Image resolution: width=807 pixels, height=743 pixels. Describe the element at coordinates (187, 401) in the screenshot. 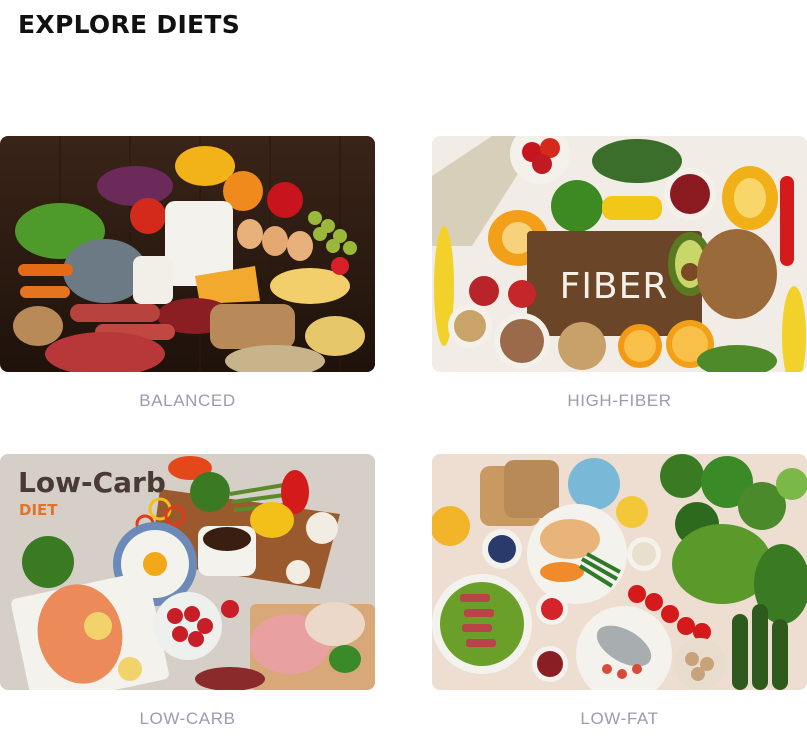

I see `diet-label-balanced: BALANCED` at that location.